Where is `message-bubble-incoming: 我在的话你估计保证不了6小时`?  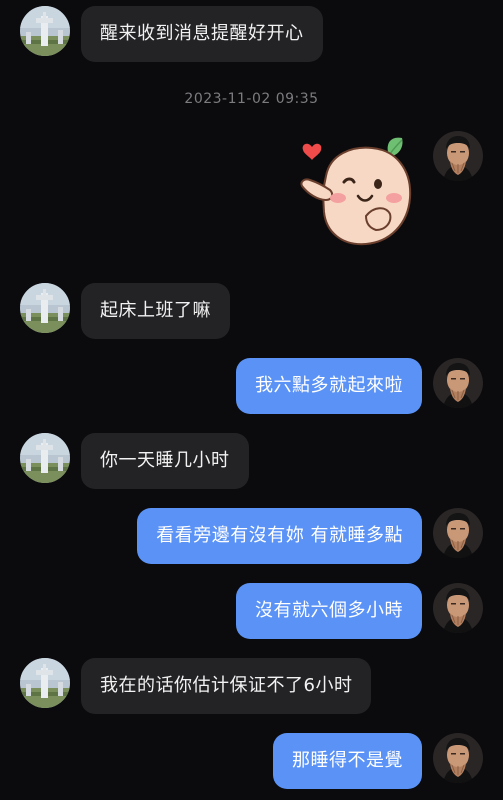
message-bubble-incoming: 我在的话你估计保证不了6小时 is located at coordinates (226, 686).